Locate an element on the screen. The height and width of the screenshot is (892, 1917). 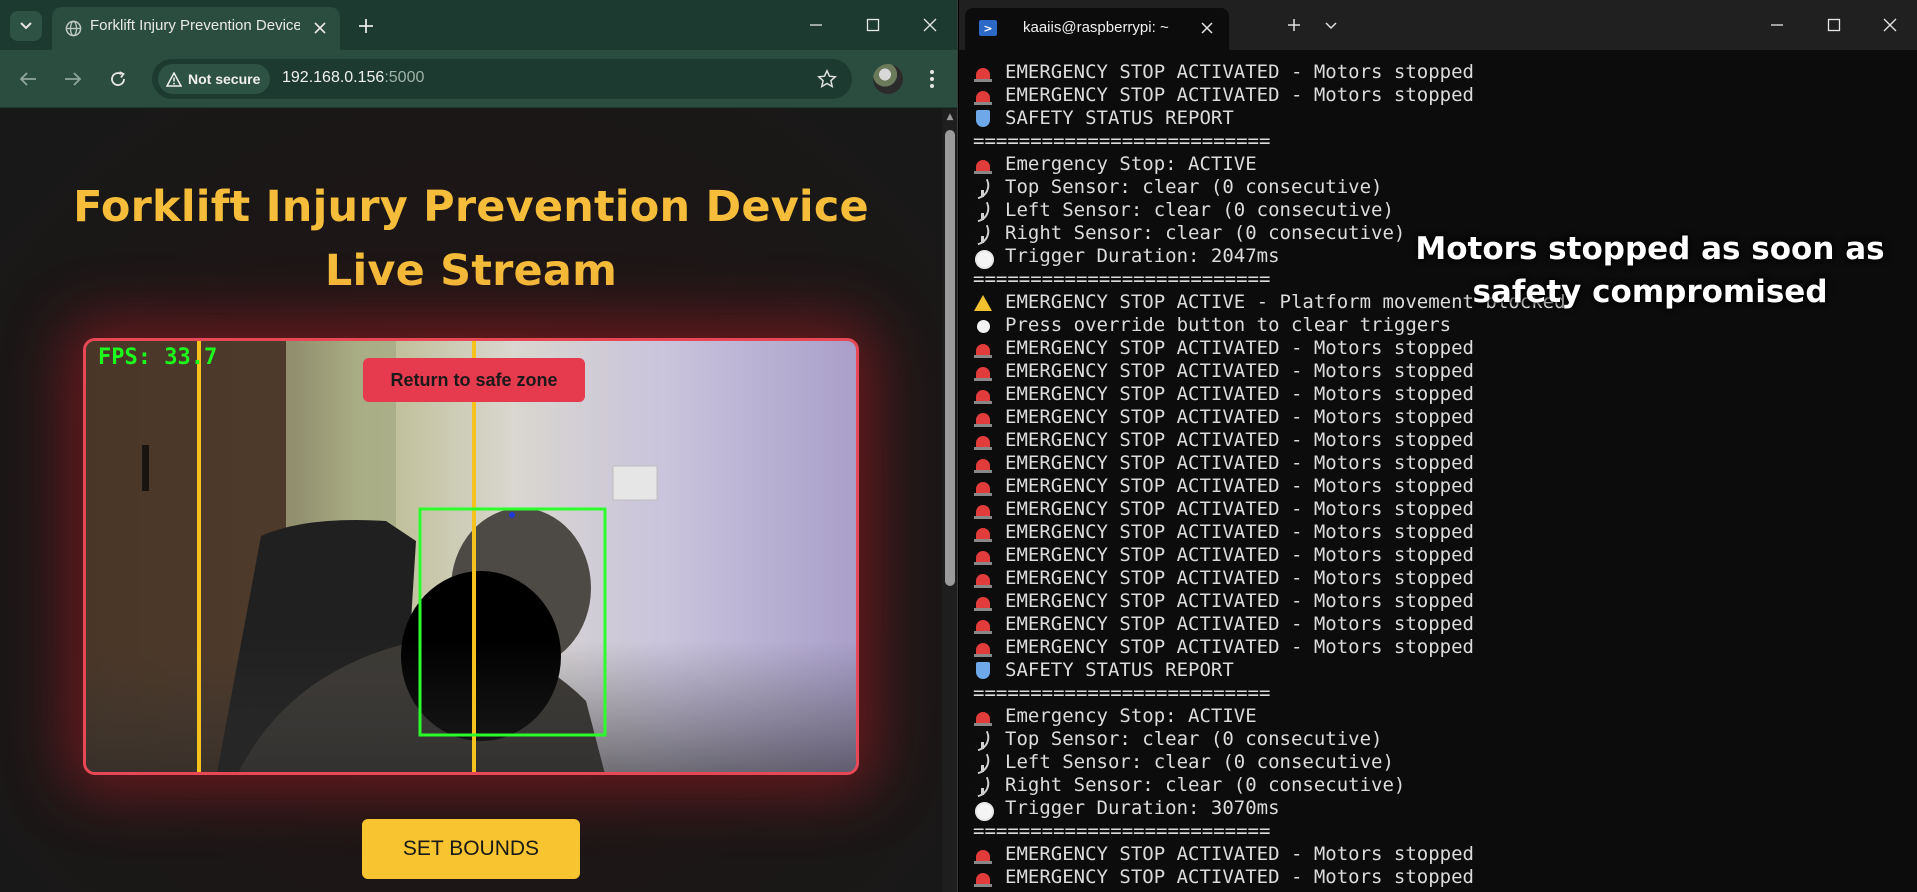
warning-triangle-icon is located at coordinates (174, 79).